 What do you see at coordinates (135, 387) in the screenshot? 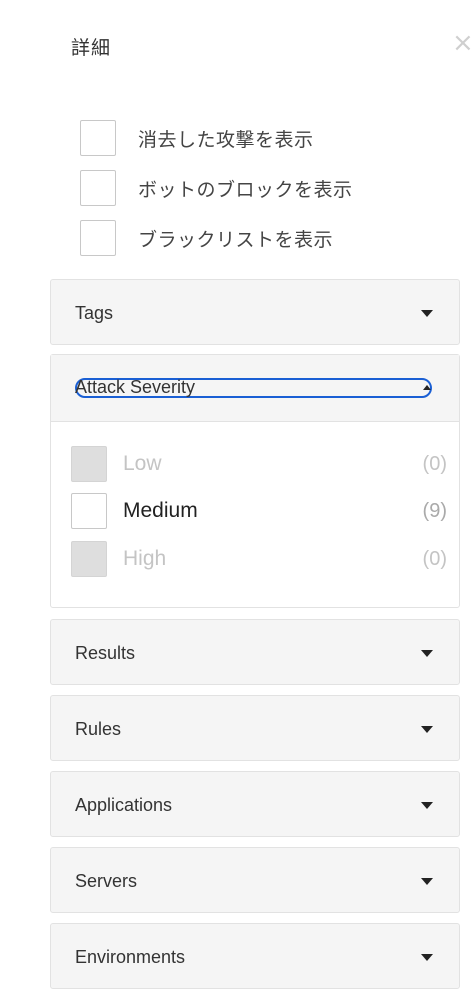
I see `filter-label: Attack Severity` at bounding box center [135, 387].